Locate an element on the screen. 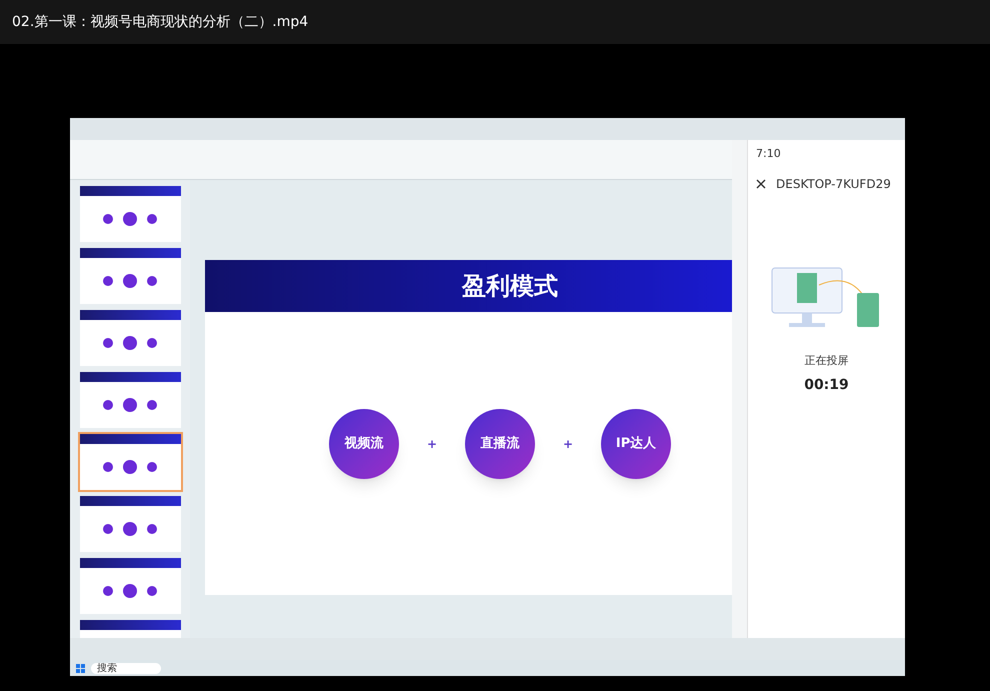 This screenshot has width=990, height=691. casting-status: 正在投屏 is located at coordinates (826, 360).